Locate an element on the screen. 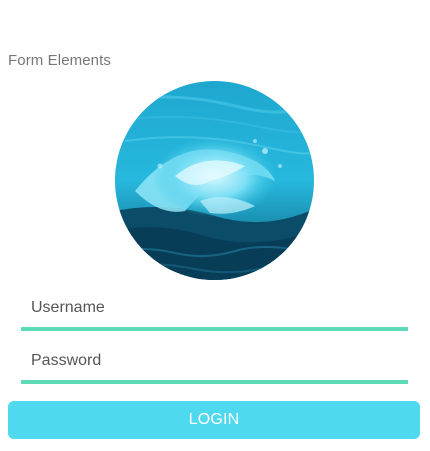 This screenshot has width=430, height=451. section-title: Form Elements is located at coordinates (59, 60).